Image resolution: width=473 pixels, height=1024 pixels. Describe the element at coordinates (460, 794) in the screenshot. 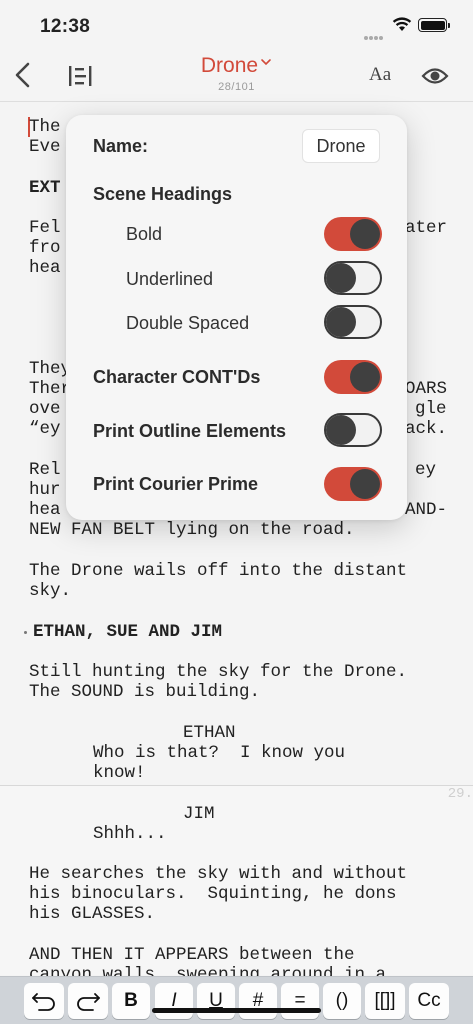

I see `page-number: 29.` at that location.